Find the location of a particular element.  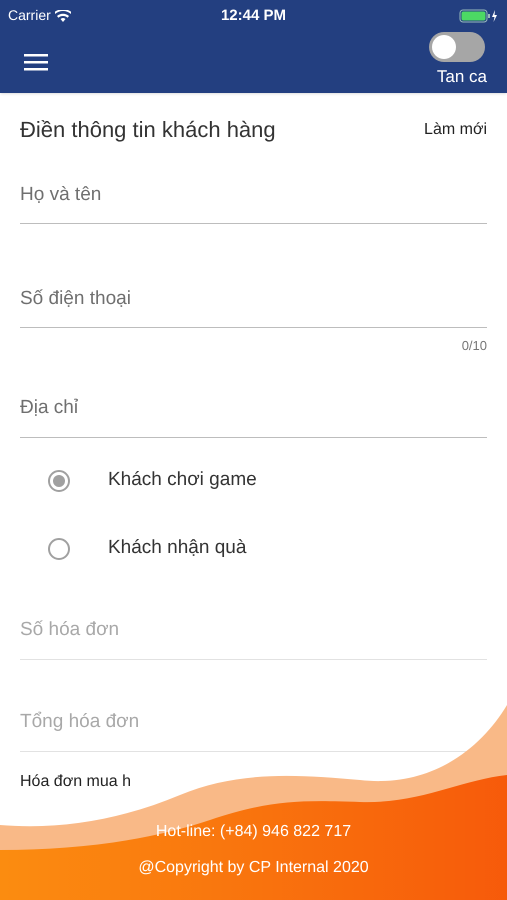

carrier-text: Carrier is located at coordinates (29, 16).